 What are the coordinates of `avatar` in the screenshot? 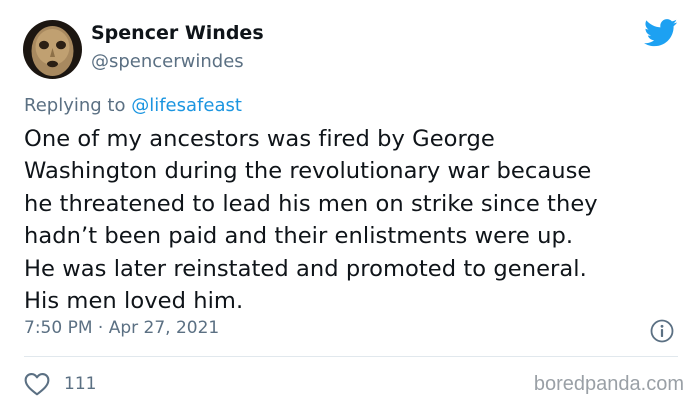 It's located at (52, 49).